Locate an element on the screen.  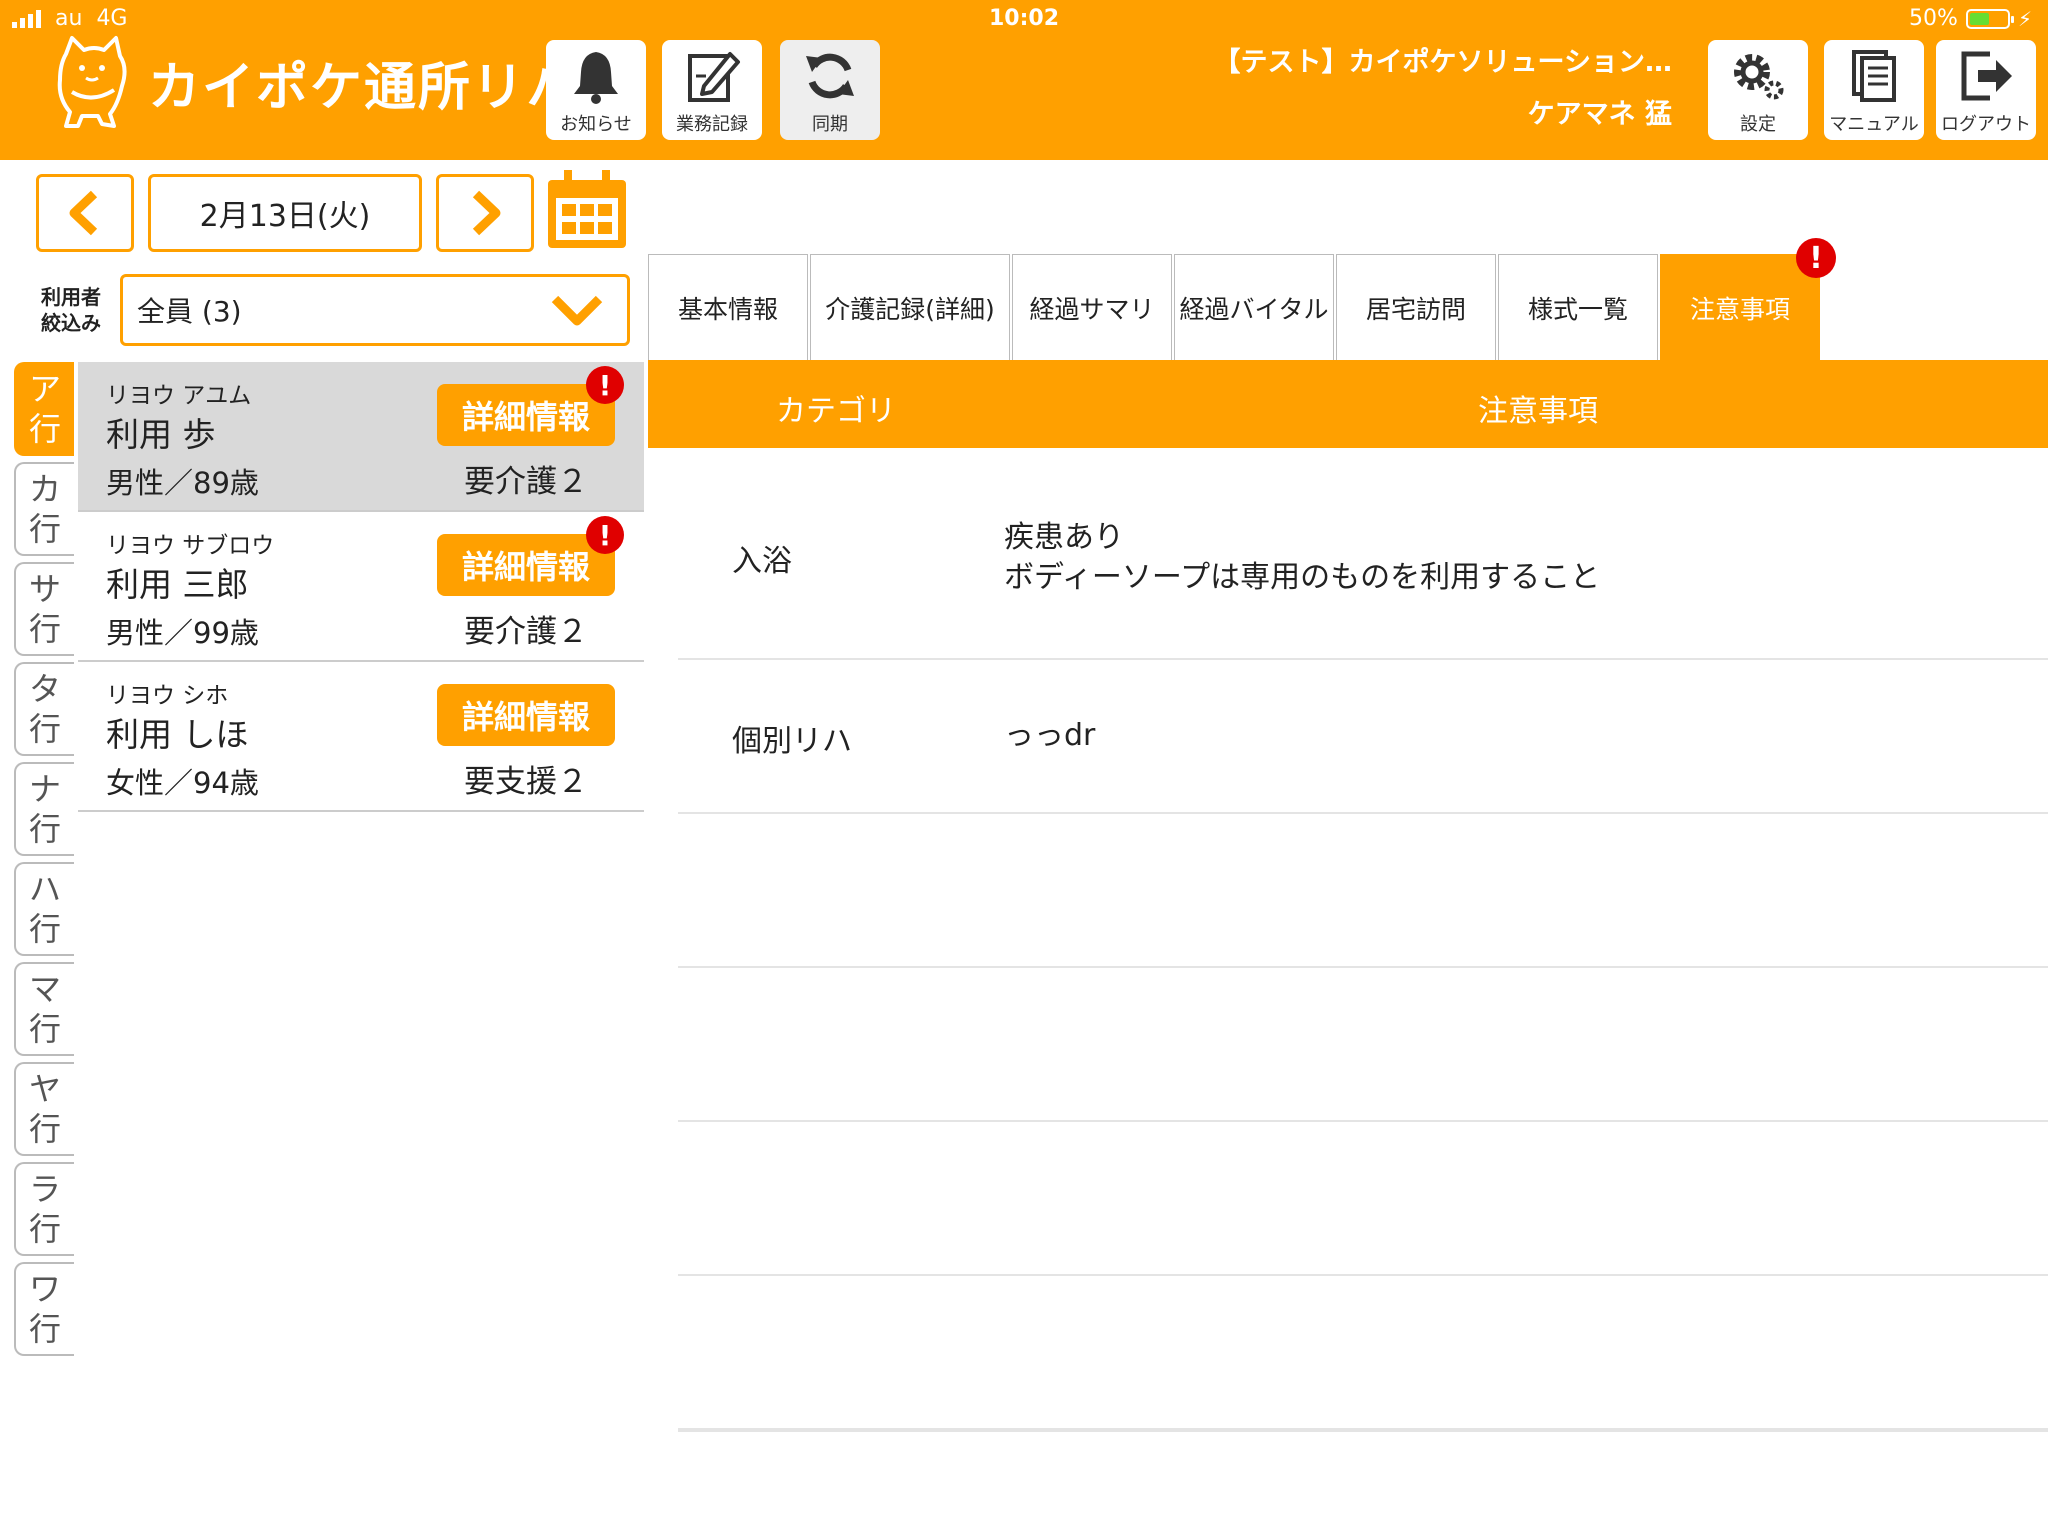
logout-button: ログアウト is located at coordinates (1986, 90).